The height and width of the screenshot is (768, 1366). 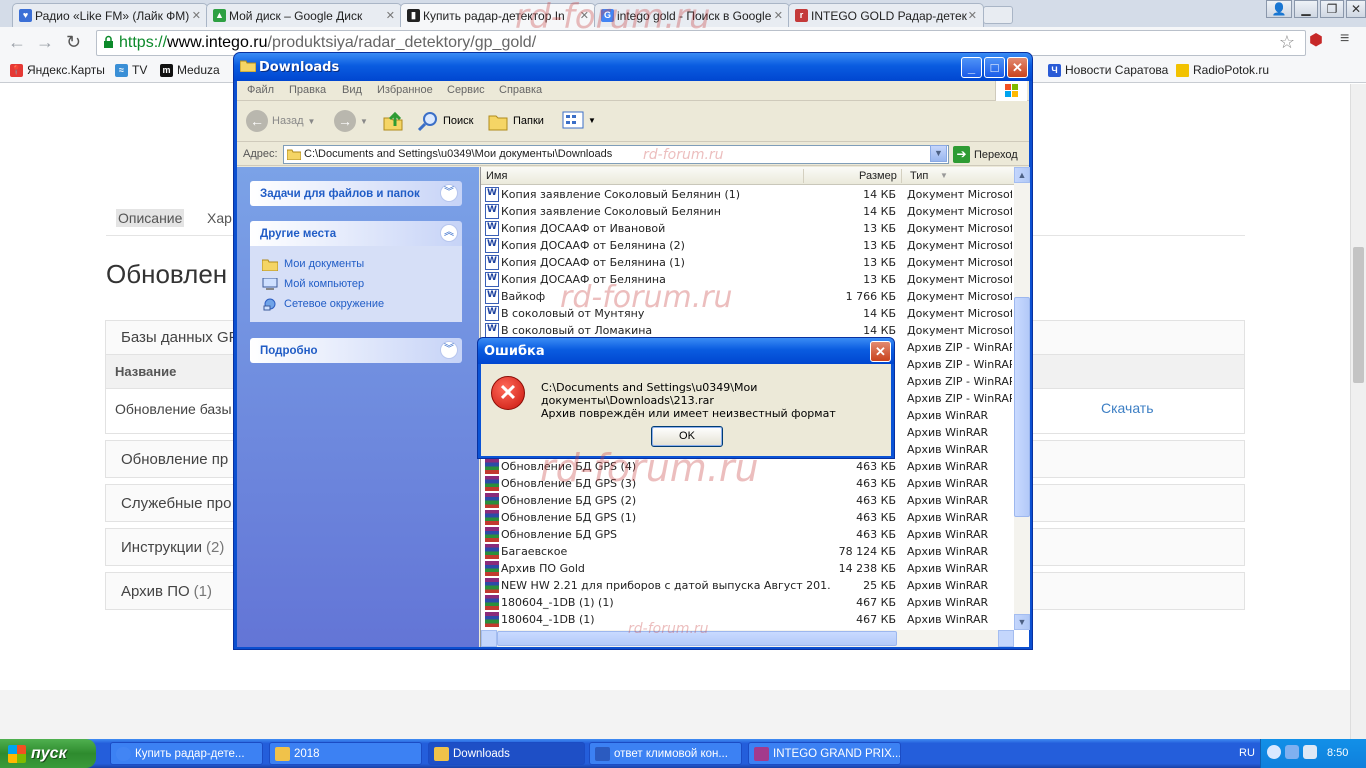 I want to click on menu-help: Справка, so click(x=520, y=90).